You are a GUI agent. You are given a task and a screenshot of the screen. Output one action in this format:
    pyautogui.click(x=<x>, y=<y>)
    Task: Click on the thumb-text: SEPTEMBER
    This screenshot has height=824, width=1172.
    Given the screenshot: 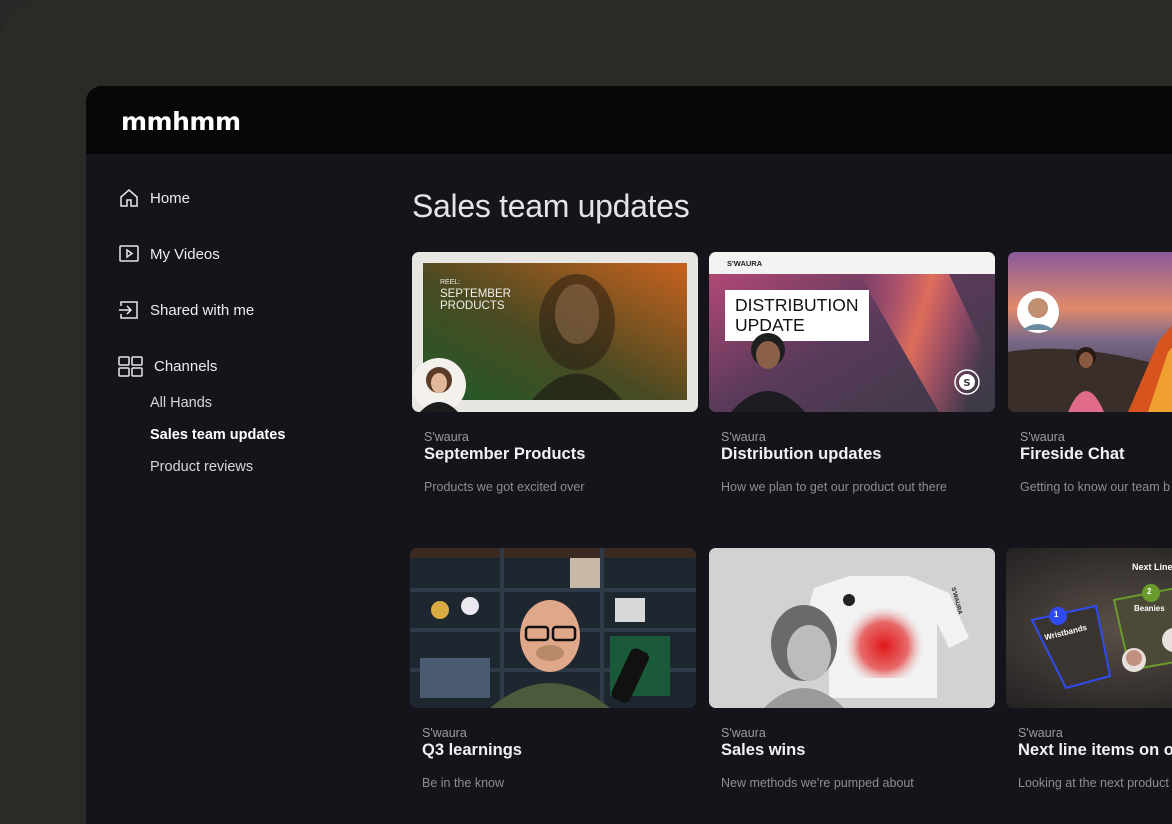 What is the action you would take?
    pyautogui.click(x=475, y=294)
    